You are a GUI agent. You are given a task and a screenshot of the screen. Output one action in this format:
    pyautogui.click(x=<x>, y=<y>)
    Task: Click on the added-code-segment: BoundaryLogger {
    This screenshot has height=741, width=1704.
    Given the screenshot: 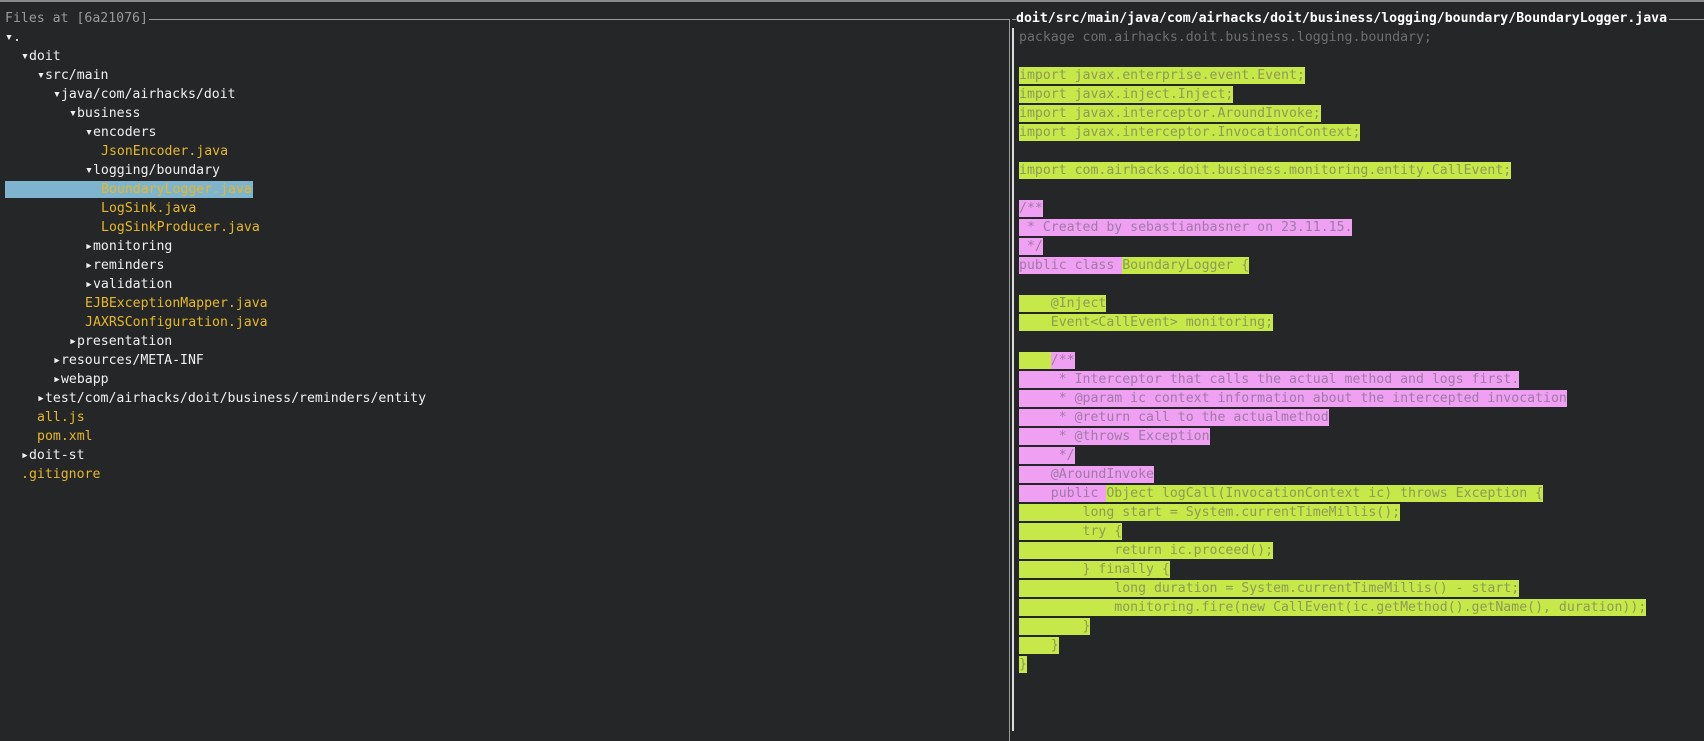 What is the action you would take?
    pyautogui.click(x=1186, y=265)
    